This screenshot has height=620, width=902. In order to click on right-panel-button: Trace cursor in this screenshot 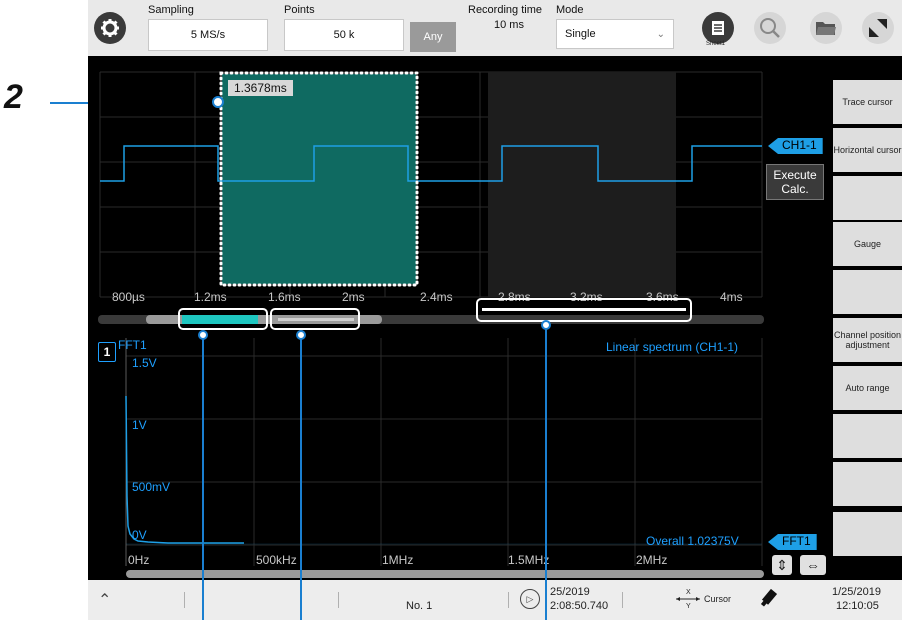, I will do `click(867, 102)`.